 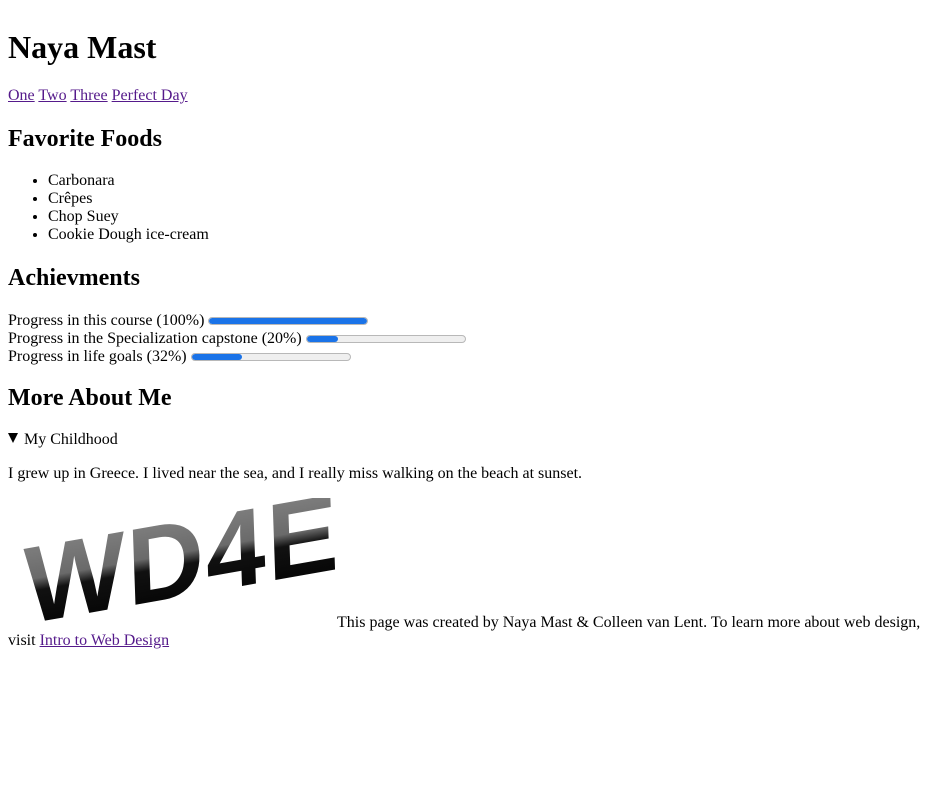 I want to click on achievements-heading: Achievments, so click(x=74, y=278).